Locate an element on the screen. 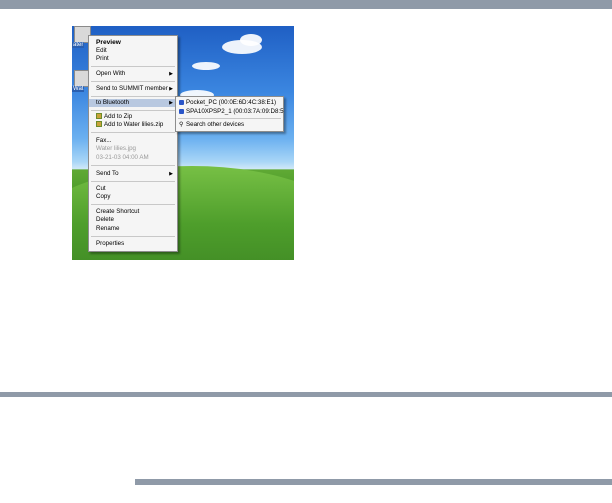 The image size is (612, 503). submenu-item-label: Pocket_PC (00:0E:6D:4C:38:E1) is located at coordinates (231, 102).